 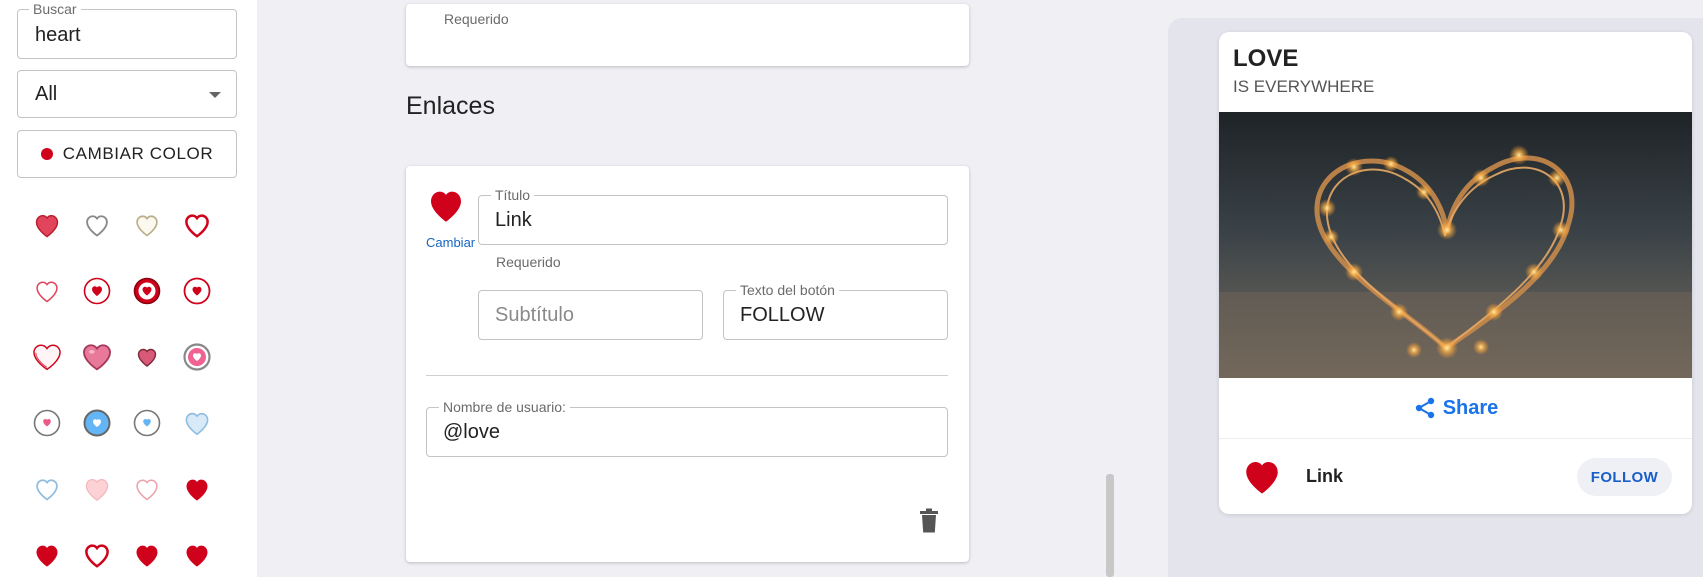 What do you see at coordinates (1262, 478) in the screenshot?
I see `preview-link-heart-icon` at bounding box center [1262, 478].